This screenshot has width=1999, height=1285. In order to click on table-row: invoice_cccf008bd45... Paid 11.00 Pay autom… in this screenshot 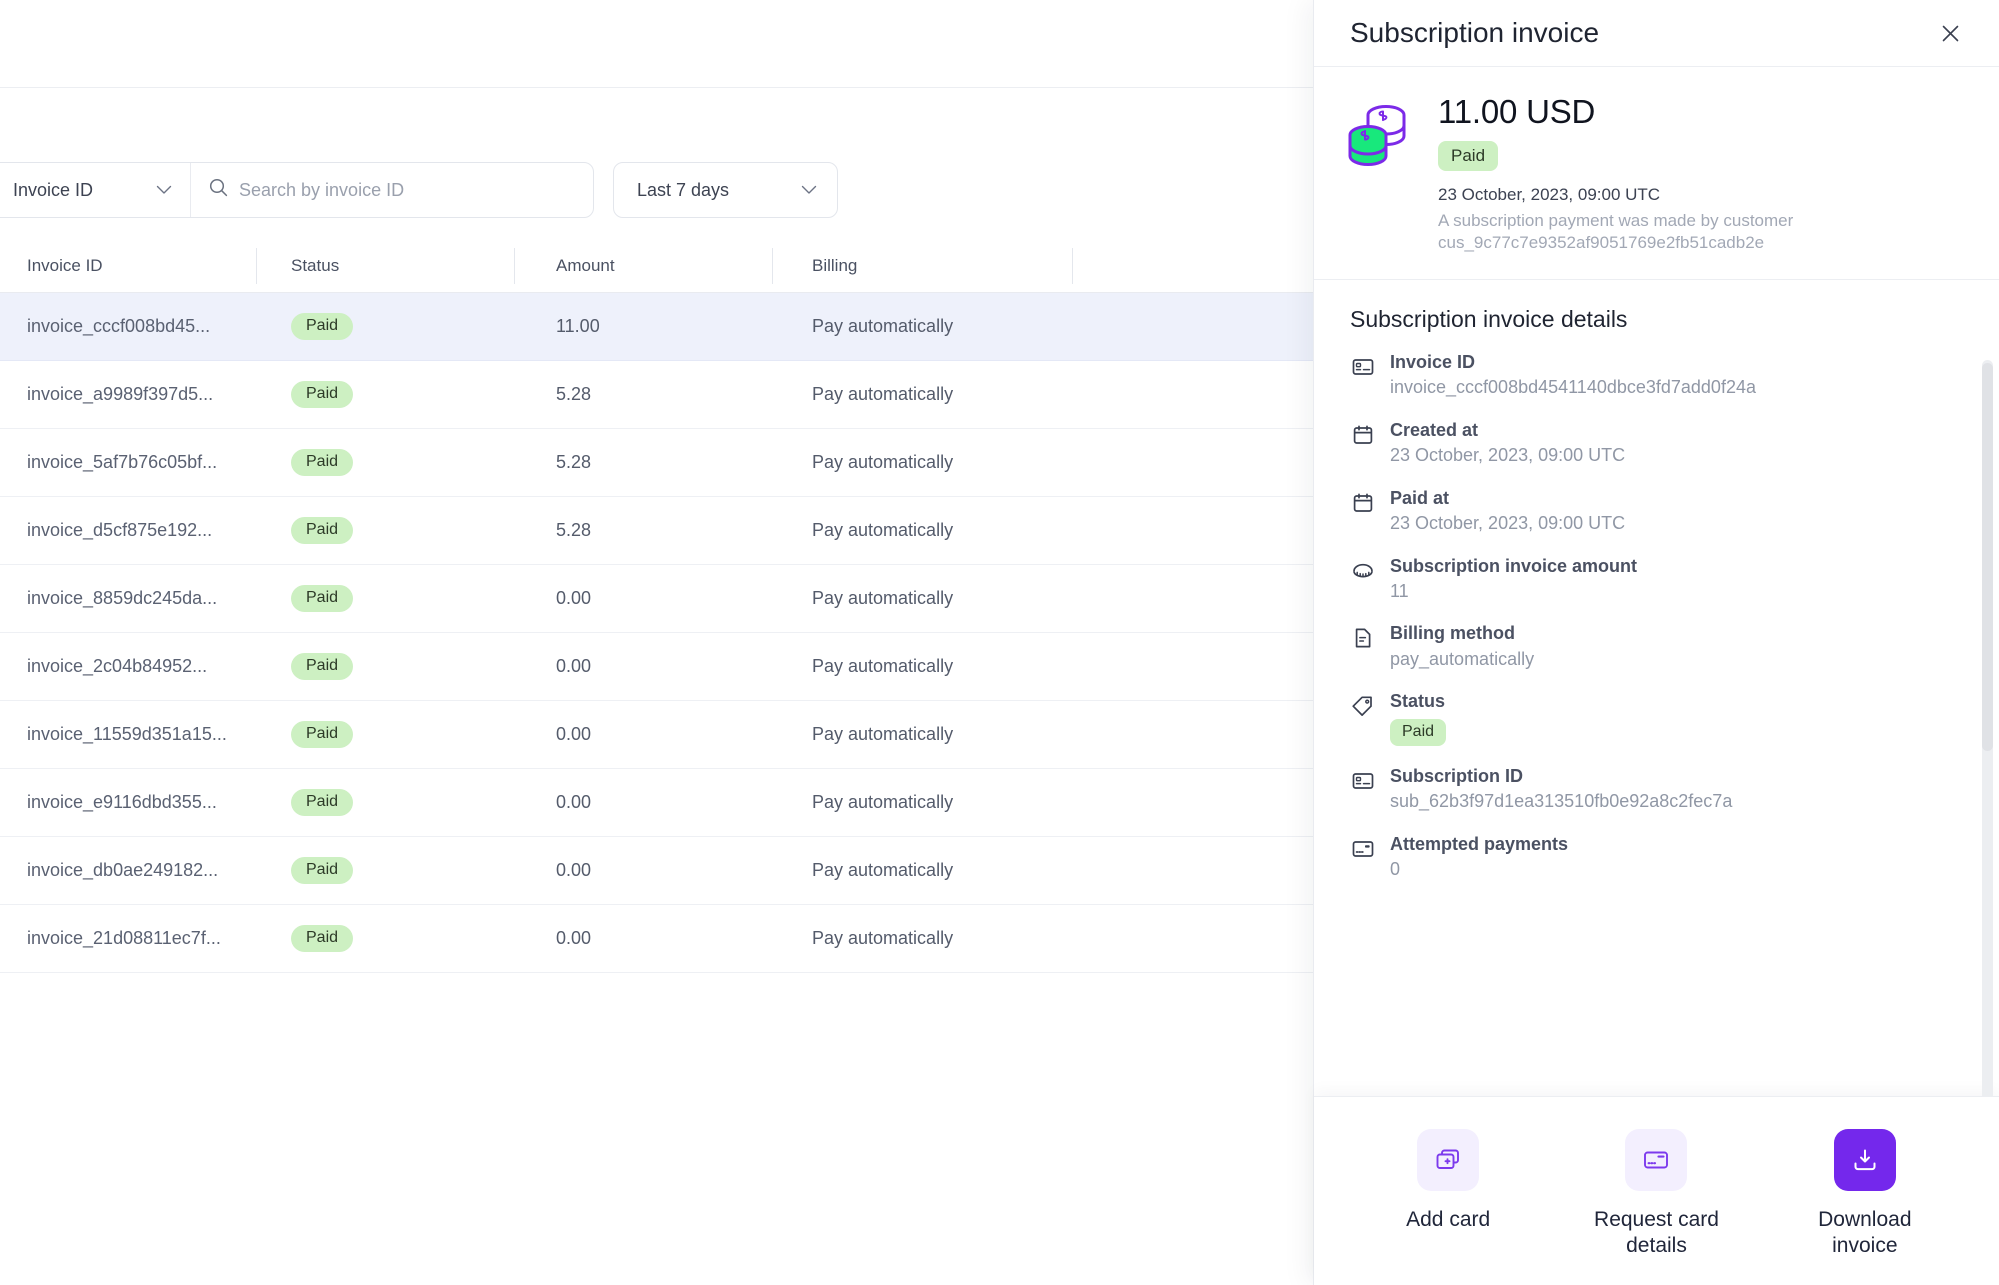, I will do `click(665, 327)`.